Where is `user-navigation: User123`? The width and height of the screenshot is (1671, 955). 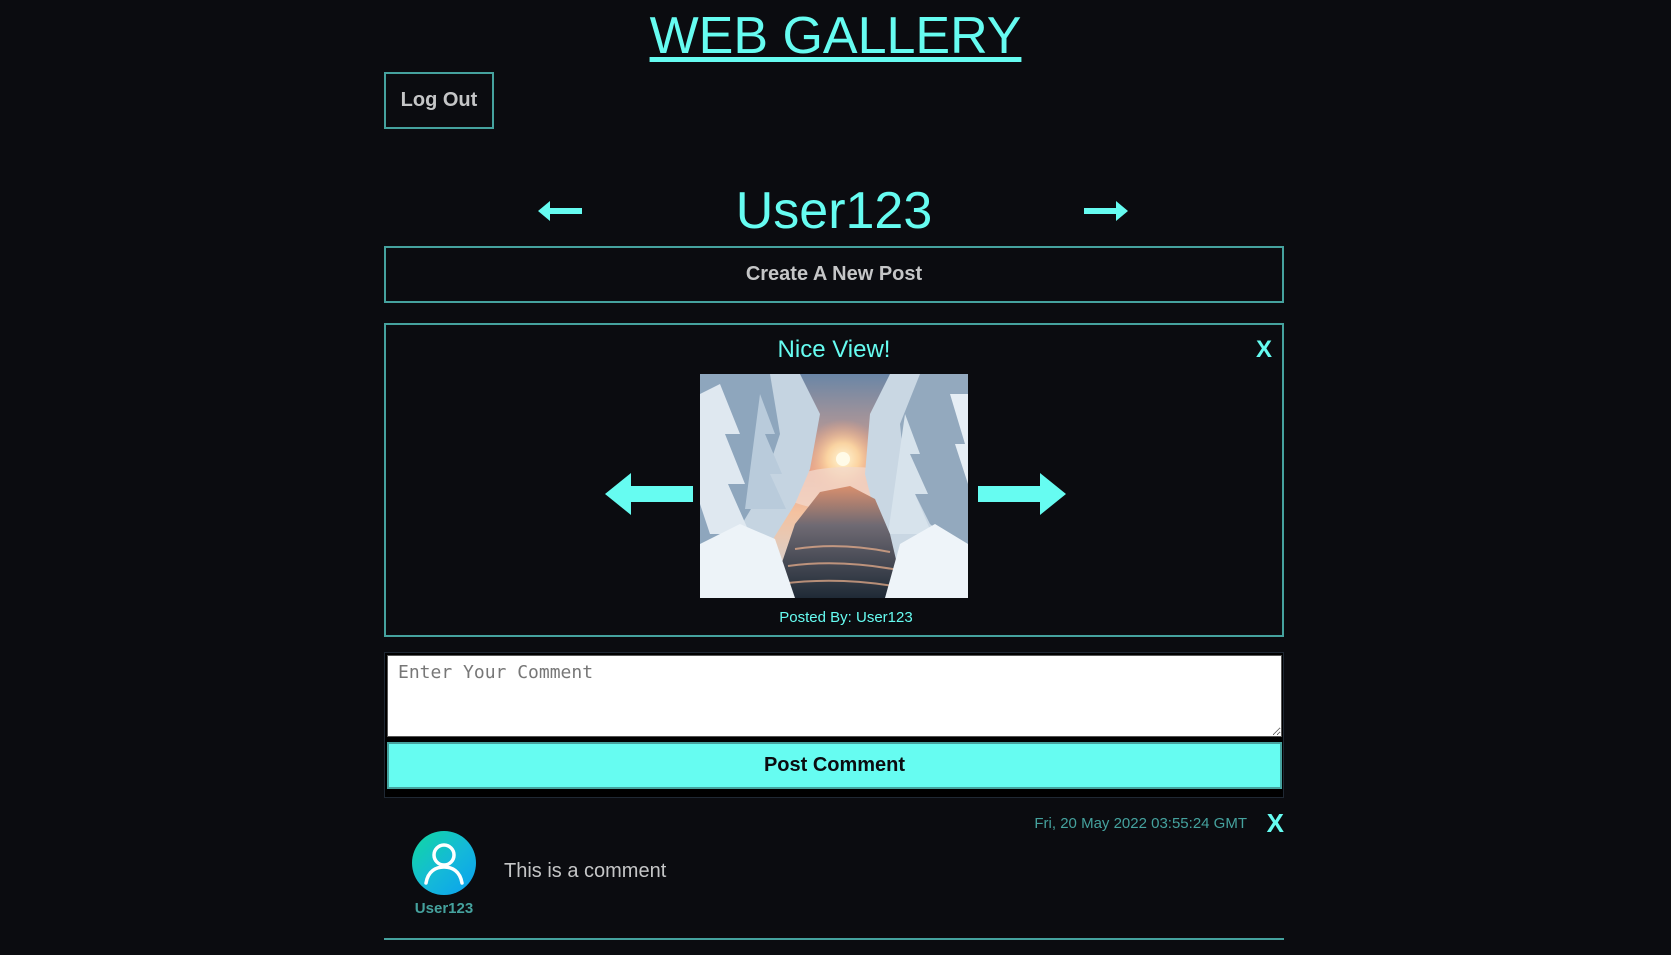 user-navigation: User123 is located at coordinates (834, 213).